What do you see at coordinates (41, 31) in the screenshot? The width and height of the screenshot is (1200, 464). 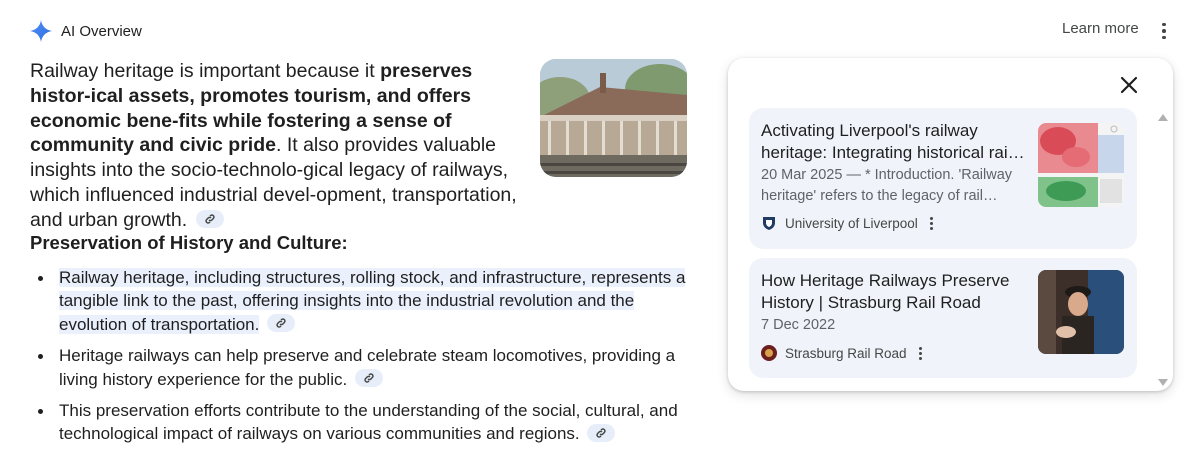 I see `gemini-sparkle-icon` at bounding box center [41, 31].